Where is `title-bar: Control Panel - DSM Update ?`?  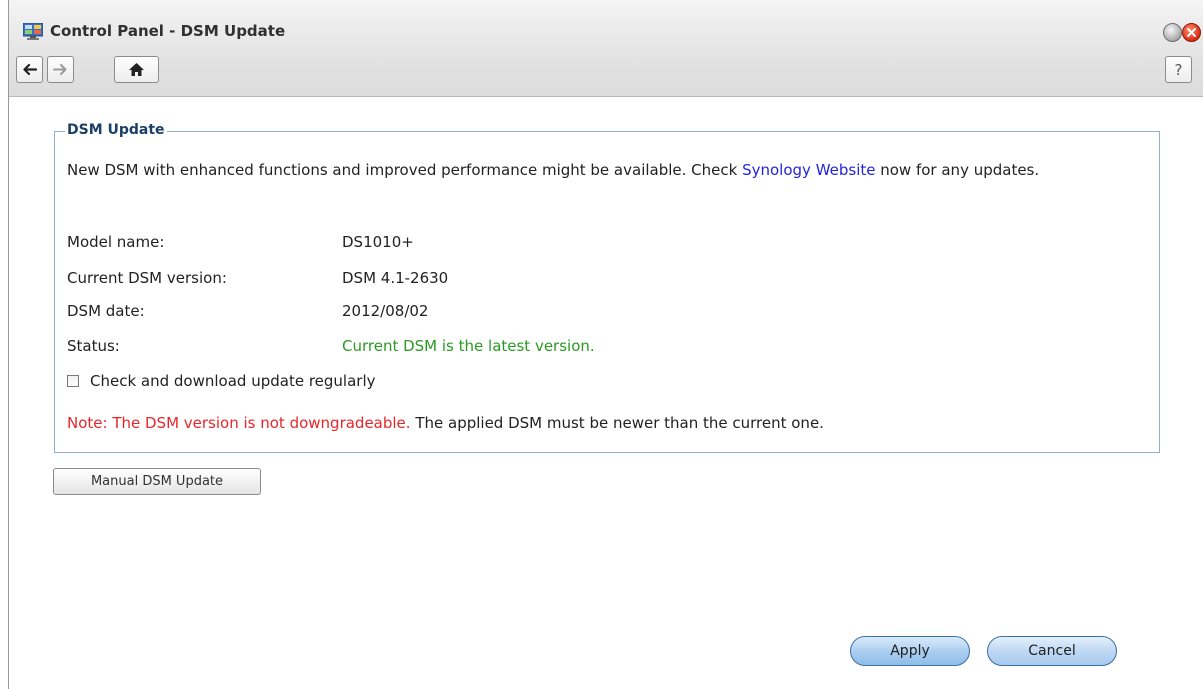
title-bar: Control Panel - DSM Update ? is located at coordinates (606, 48).